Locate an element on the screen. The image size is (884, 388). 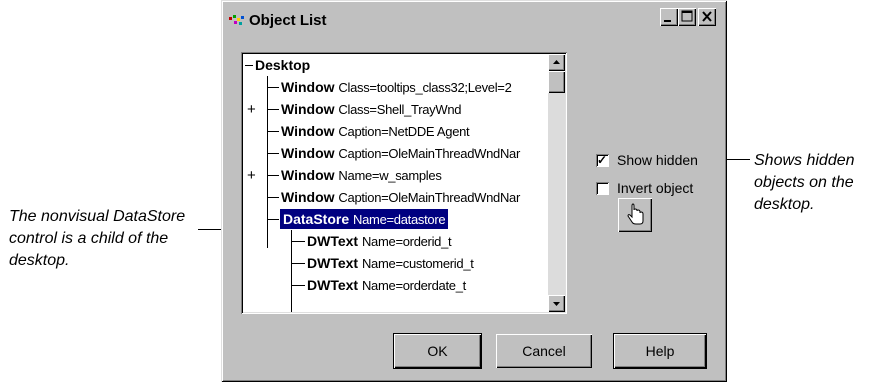
invert-object-label: Invert object is located at coordinates (655, 188).